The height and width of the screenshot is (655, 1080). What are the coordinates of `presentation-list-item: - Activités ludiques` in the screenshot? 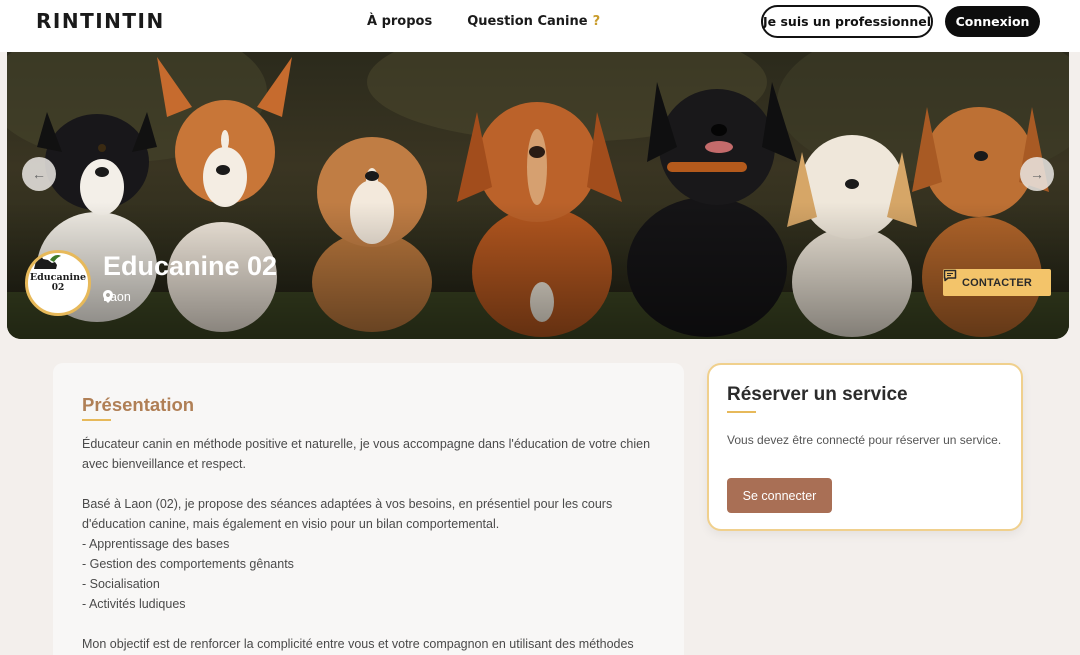 It's located at (134, 604).